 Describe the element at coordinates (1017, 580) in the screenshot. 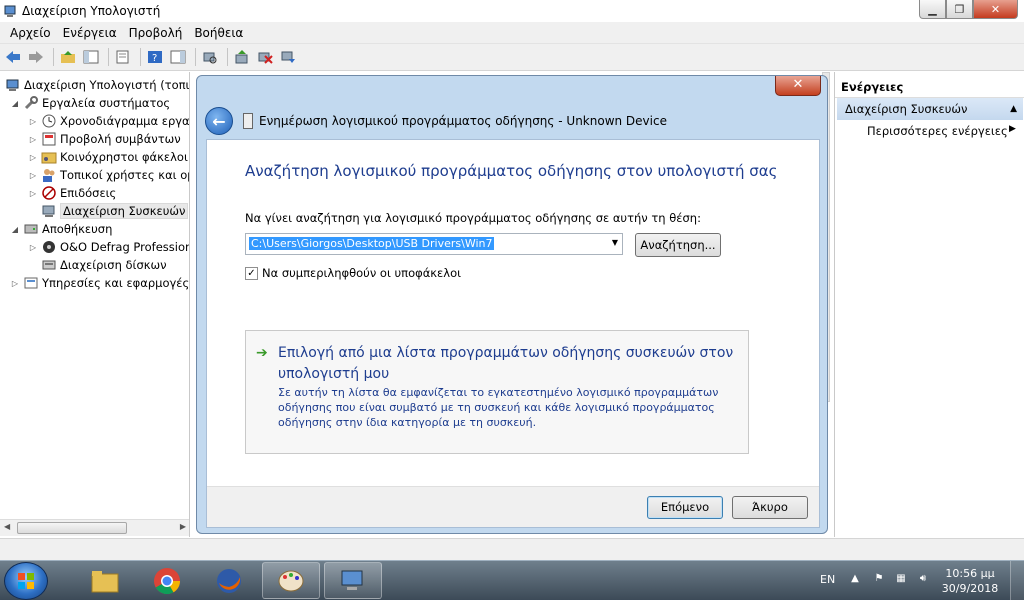

I see `show-desktop-button` at that location.